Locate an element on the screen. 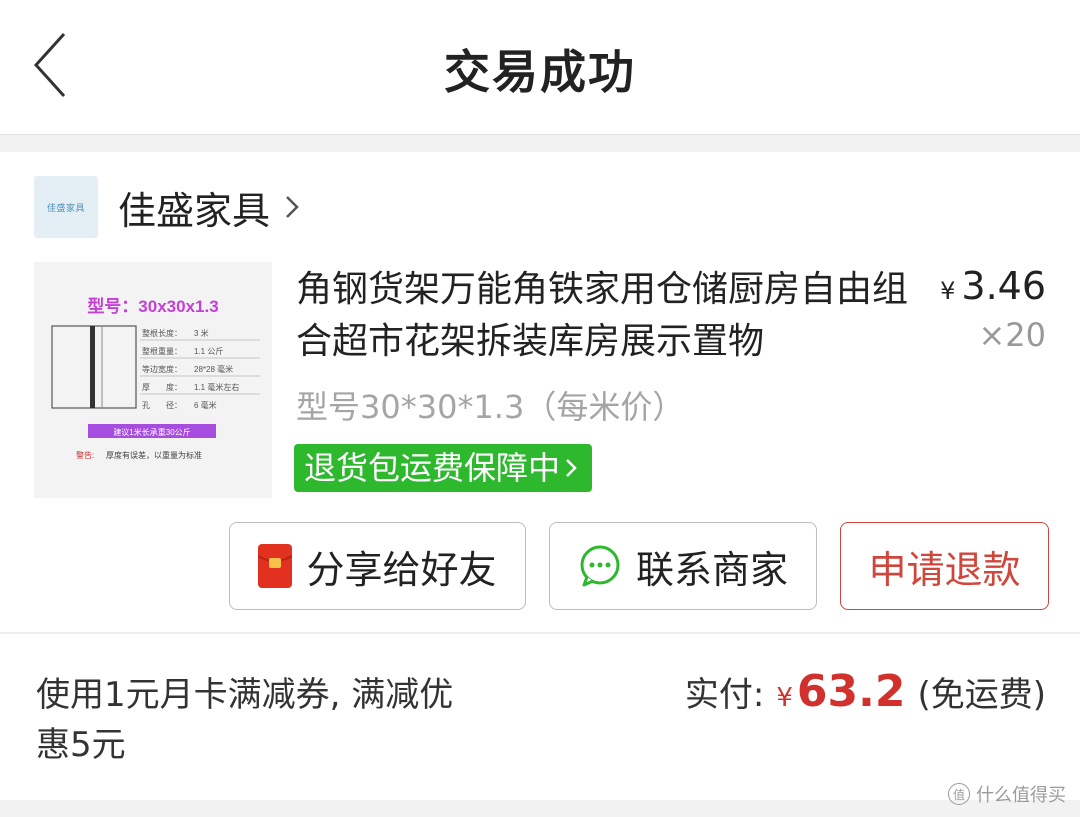 Image resolution: width=1080 pixels, height=817 pixels. paid-label: 实付: is located at coordinates (724, 695).